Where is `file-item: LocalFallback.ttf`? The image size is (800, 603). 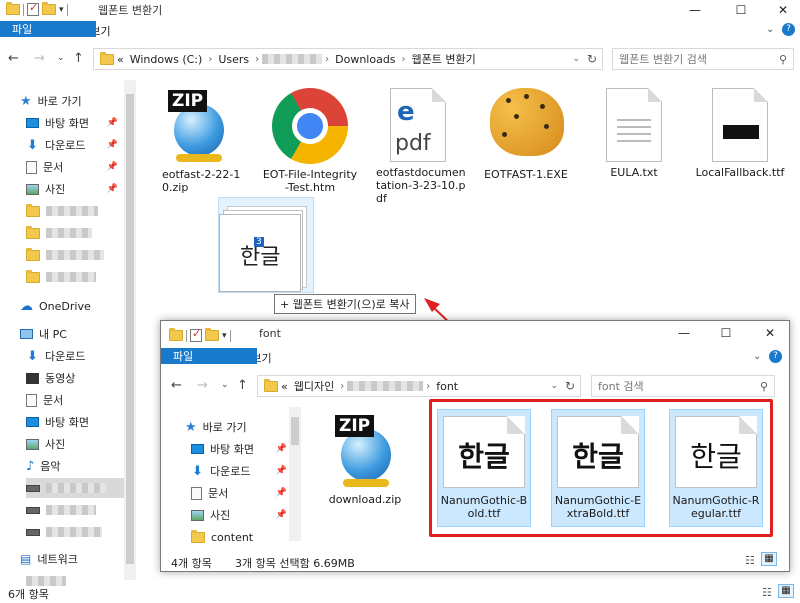
file-item: LocalFallback.ttf is located at coordinates (740, 132).